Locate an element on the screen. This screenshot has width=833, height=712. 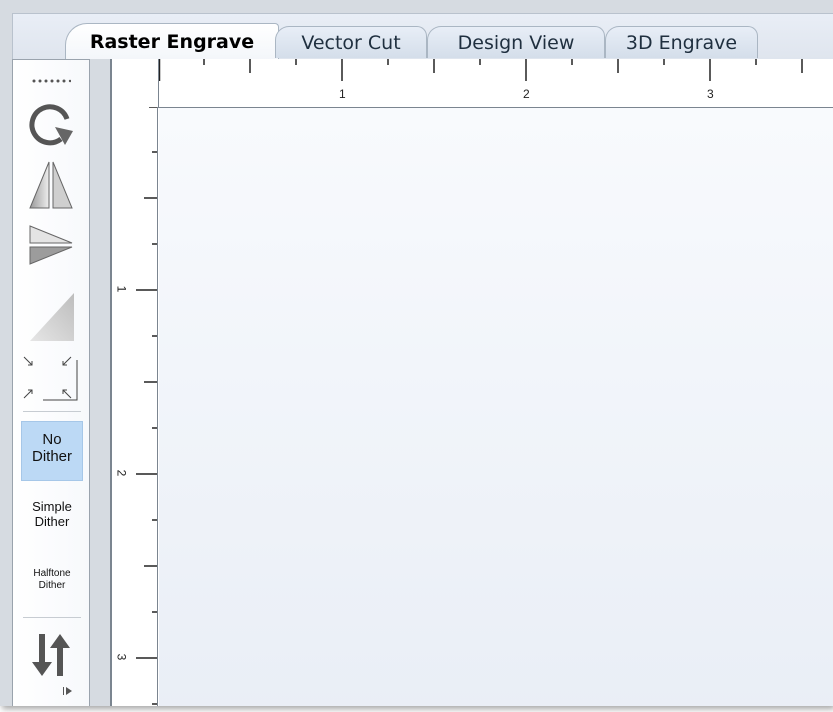
rotate-icon is located at coordinates (51, 123).